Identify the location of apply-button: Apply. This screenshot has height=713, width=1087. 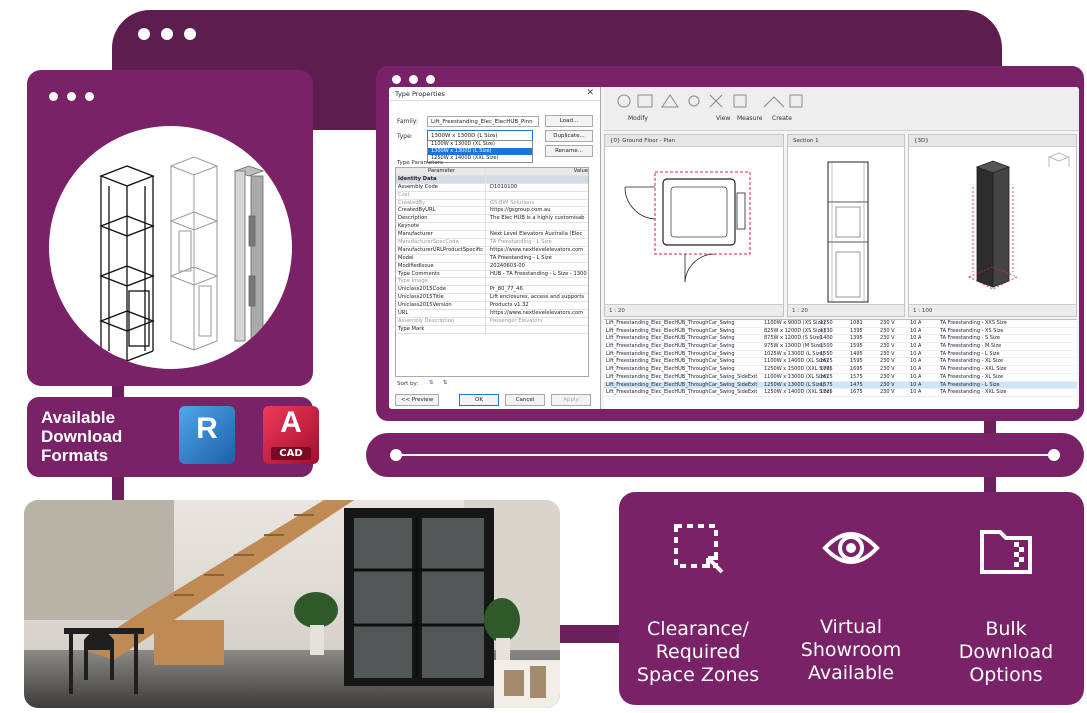
(571, 400).